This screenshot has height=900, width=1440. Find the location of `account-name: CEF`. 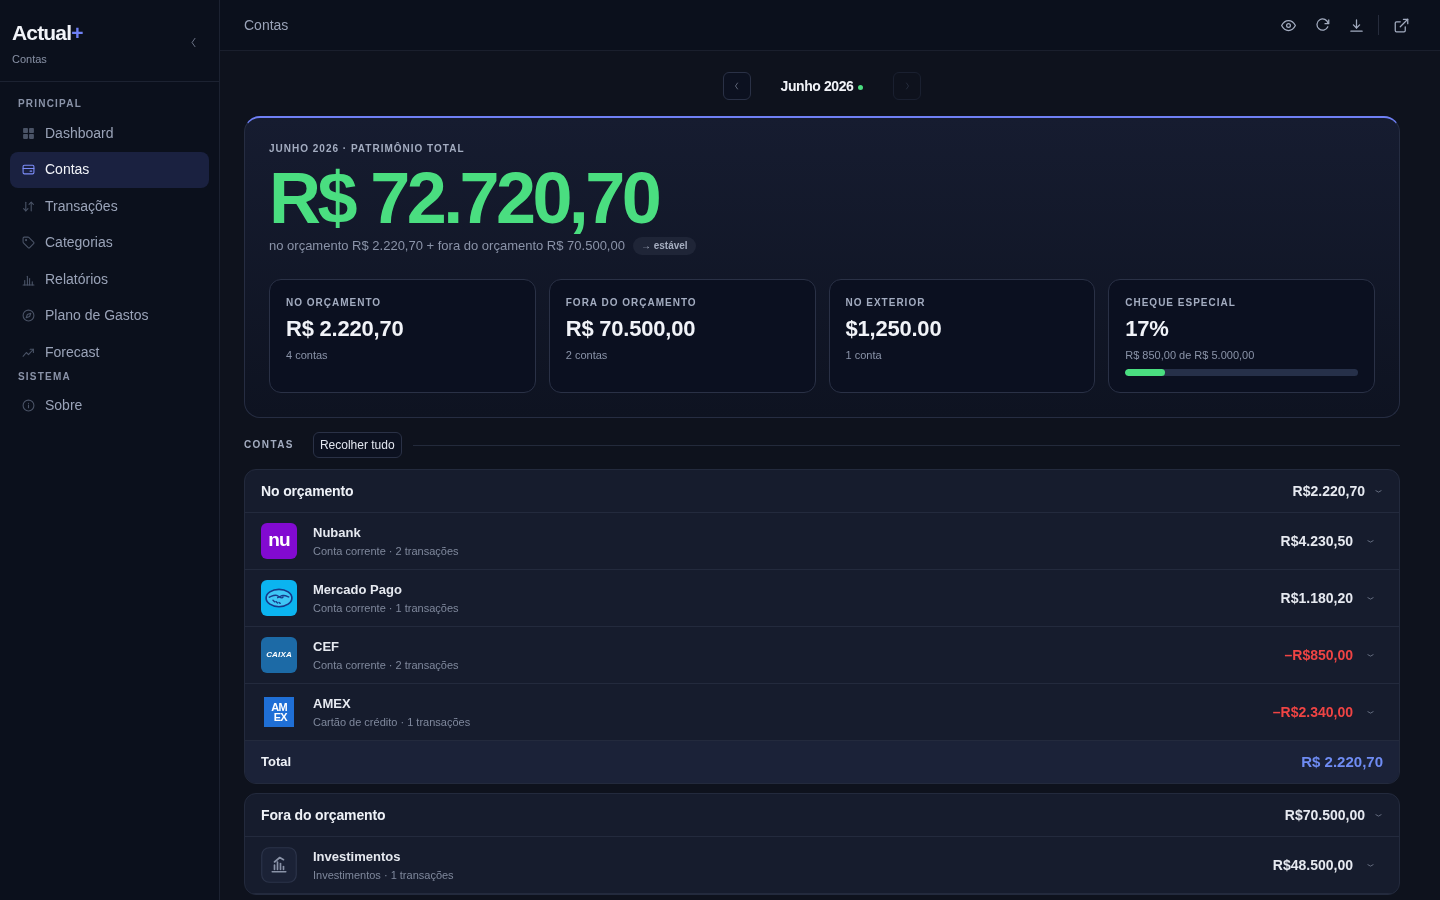

account-name: CEF is located at coordinates (326, 646).